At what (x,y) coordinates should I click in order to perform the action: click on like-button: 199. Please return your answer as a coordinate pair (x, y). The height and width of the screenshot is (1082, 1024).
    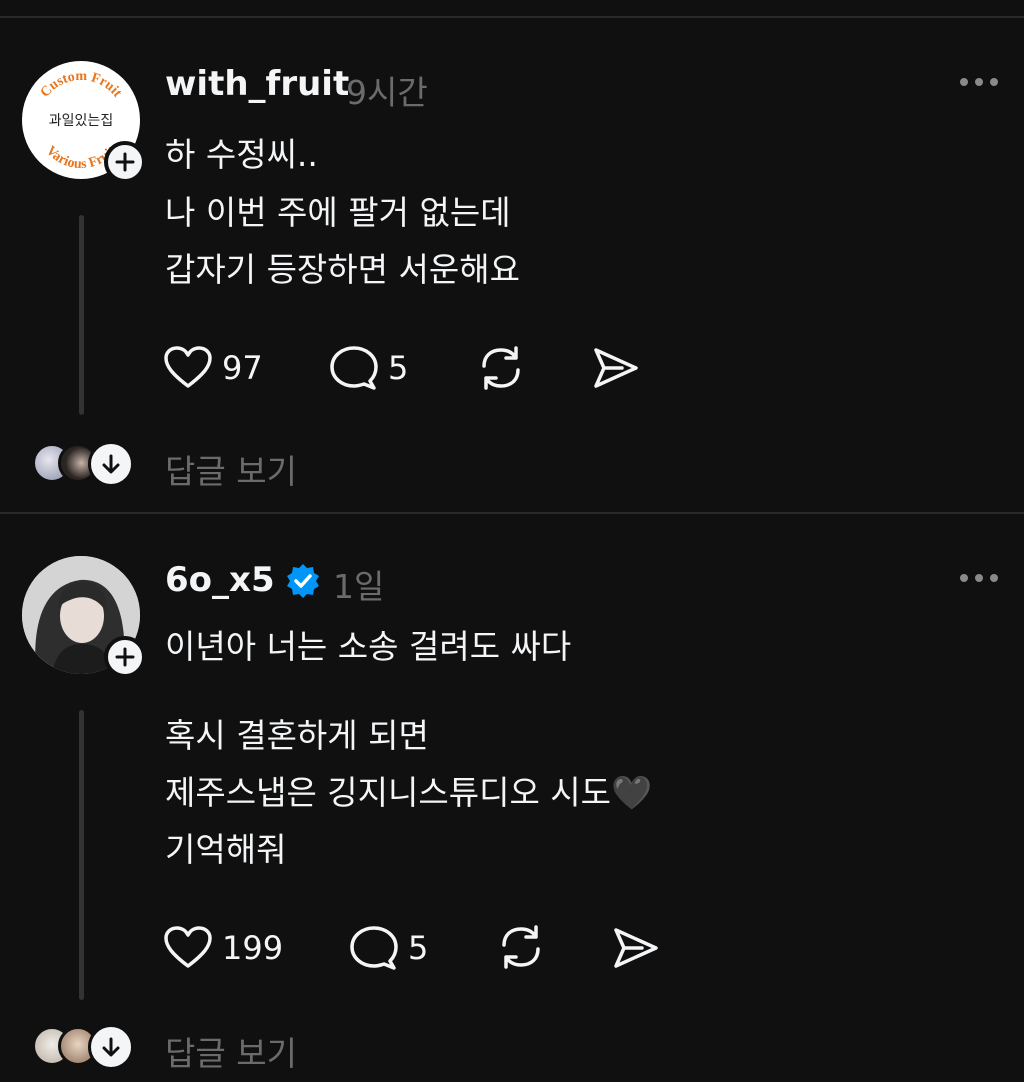
    Looking at the image, I should click on (223, 948).